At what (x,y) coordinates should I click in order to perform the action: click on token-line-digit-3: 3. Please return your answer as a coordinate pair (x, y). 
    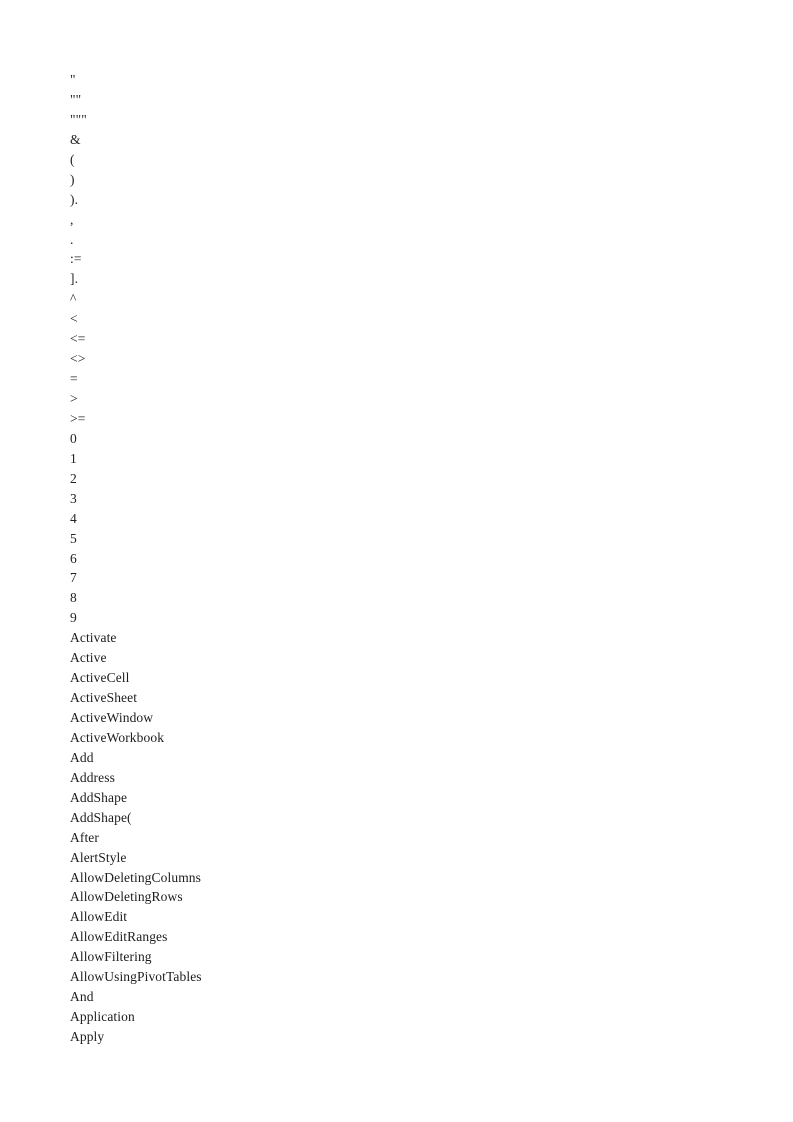
    Looking at the image, I should click on (73, 498).